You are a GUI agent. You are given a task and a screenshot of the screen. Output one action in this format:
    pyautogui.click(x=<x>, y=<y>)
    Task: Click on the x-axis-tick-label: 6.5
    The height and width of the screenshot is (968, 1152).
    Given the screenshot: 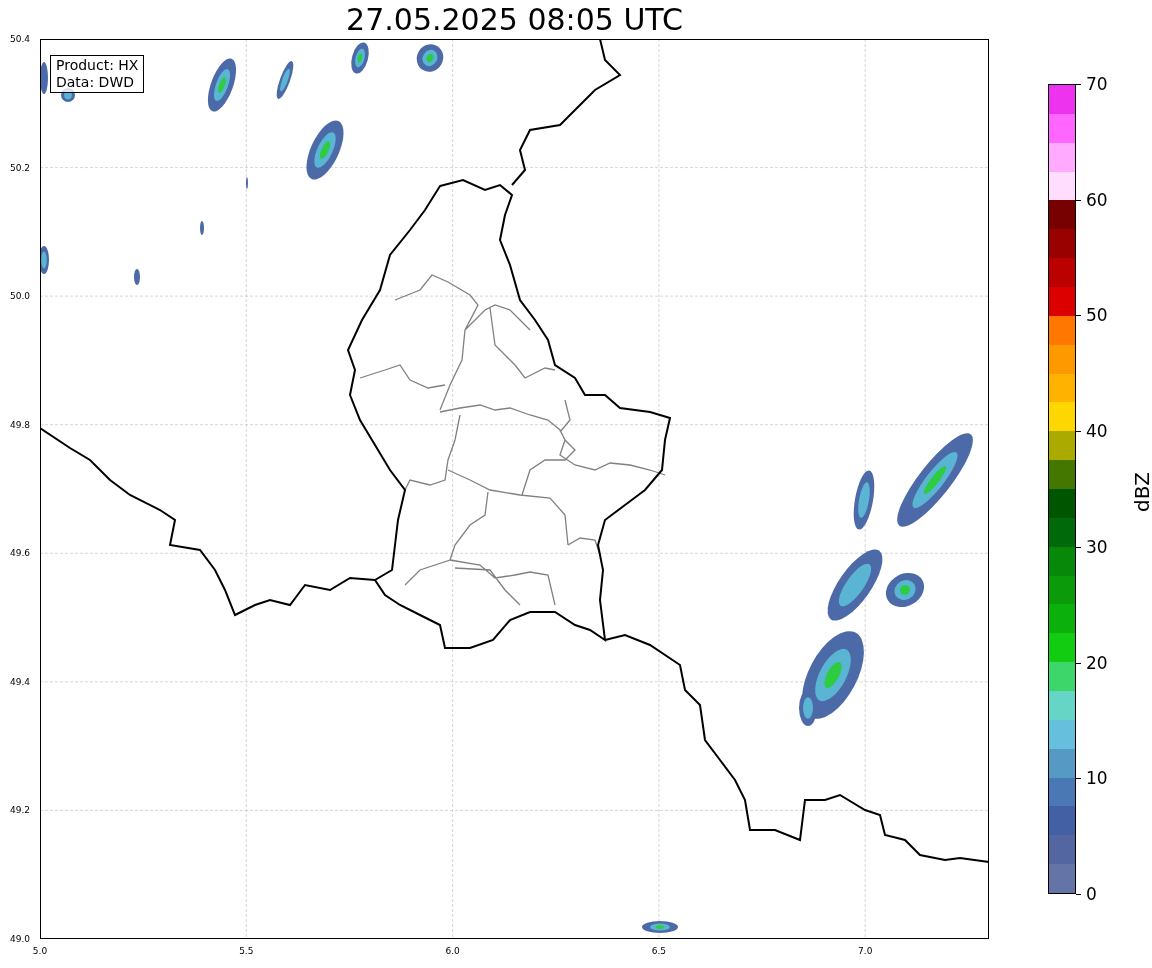 What is the action you would take?
    pyautogui.click(x=659, y=951)
    